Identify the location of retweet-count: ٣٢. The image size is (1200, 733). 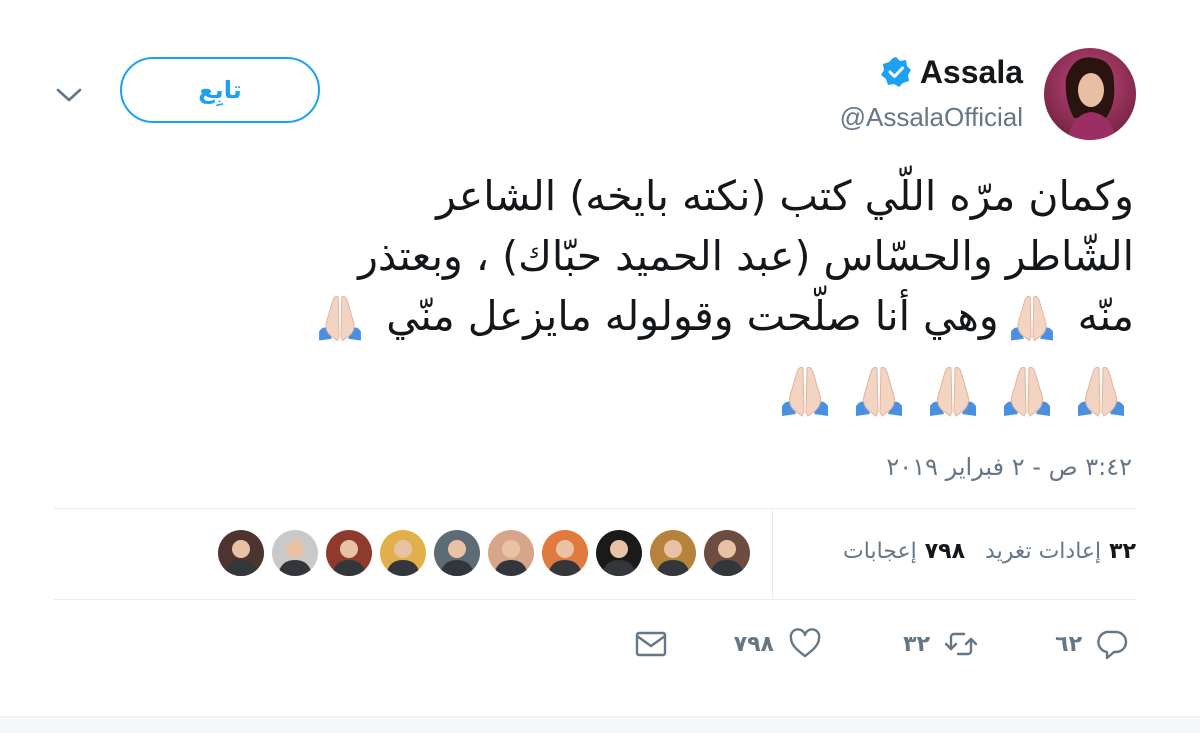
(916, 644).